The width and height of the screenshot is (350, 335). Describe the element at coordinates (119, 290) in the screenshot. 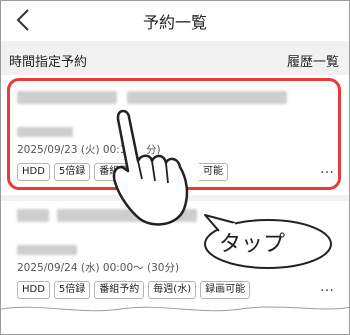

I see `tag: 番組予約` at that location.